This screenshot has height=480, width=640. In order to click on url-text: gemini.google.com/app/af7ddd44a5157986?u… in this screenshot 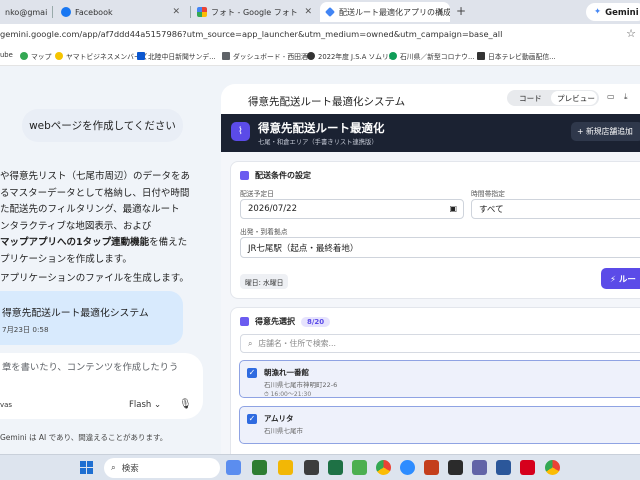, I will do `click(251, 34)`.